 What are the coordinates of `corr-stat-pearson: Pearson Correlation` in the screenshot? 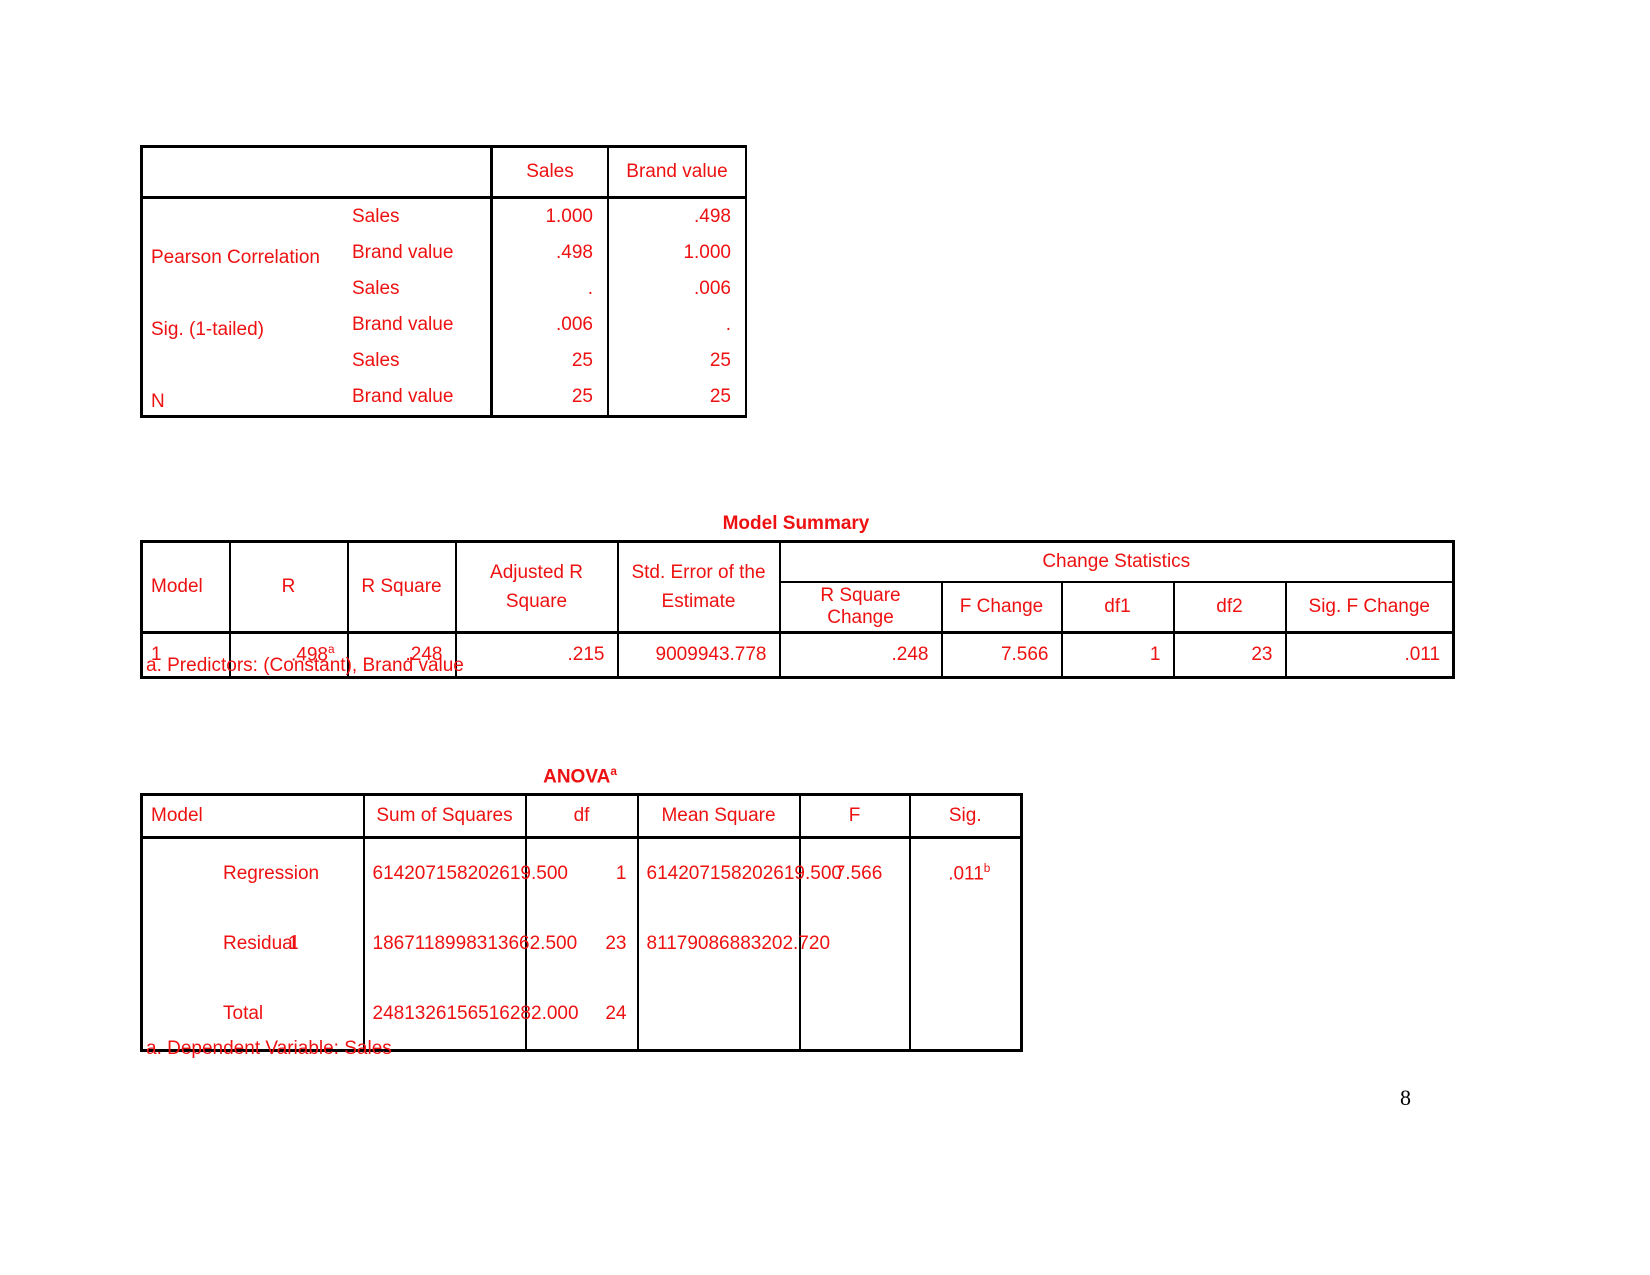 It's located at (235, 257).